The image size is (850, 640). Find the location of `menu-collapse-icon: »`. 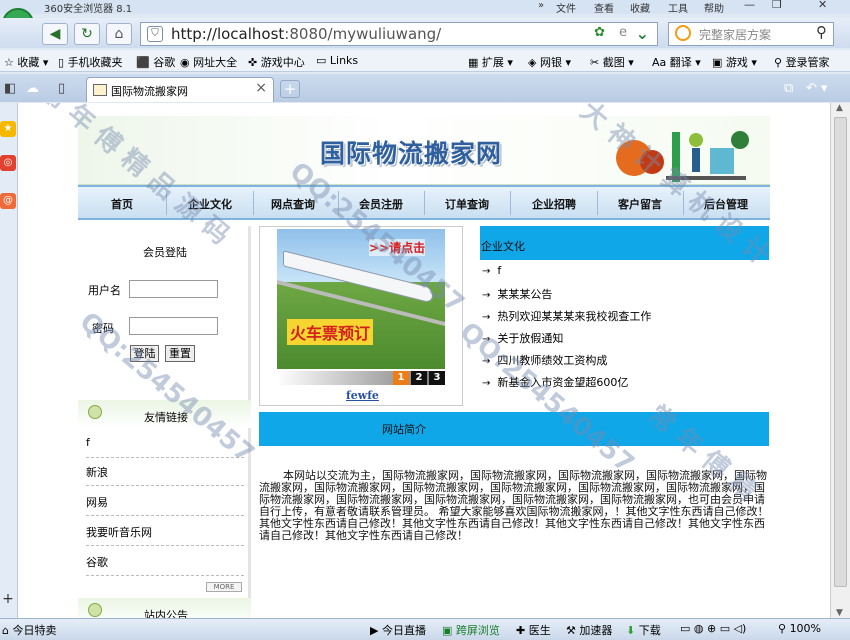

menu-collapse-icon: » is located at coordinates (541, 5).